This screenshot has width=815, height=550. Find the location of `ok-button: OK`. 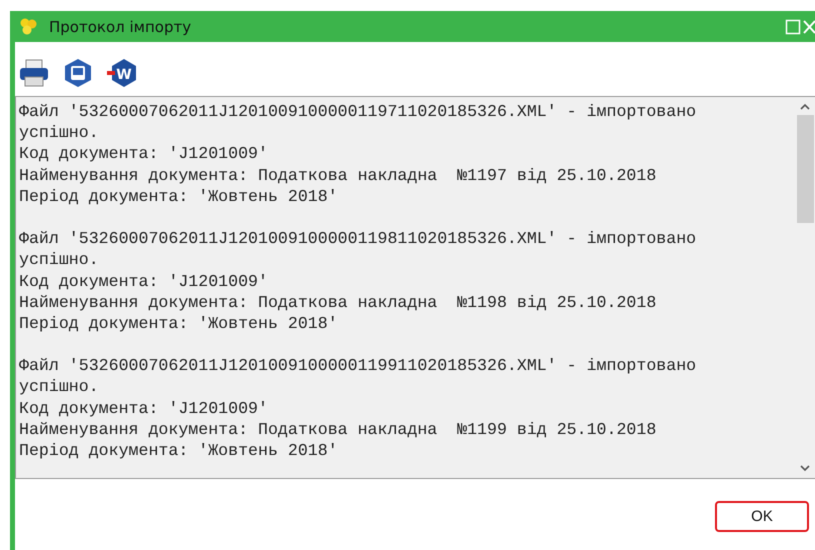

ok-button: OK is located at coordinates (762, 516).